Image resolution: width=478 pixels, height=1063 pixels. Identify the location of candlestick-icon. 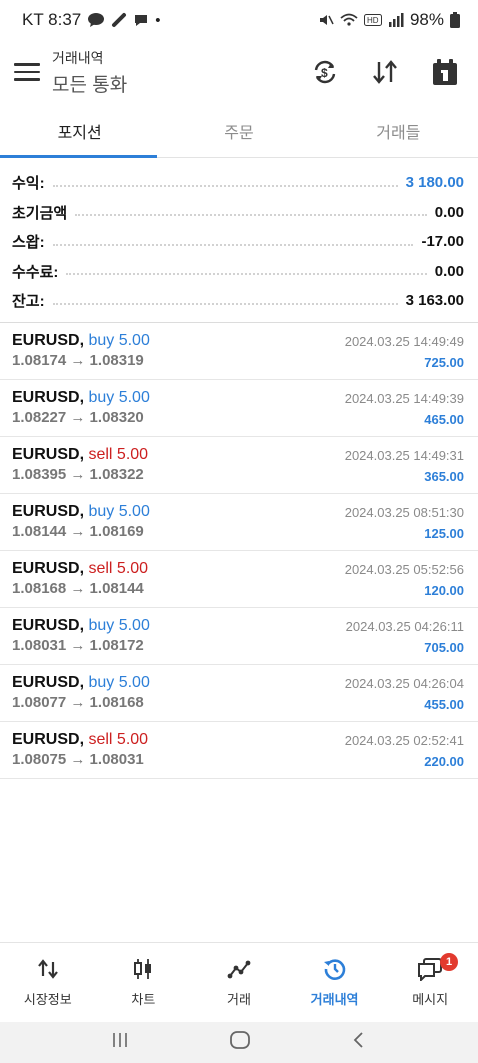
(143, 969).